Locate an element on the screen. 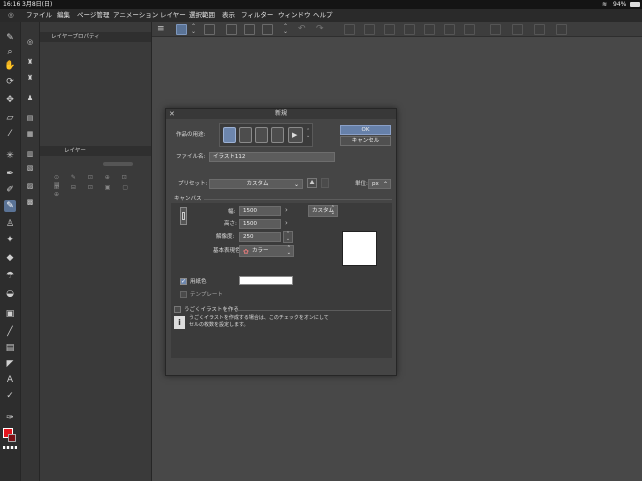  transparent-color-swatch is located at coordinates (10, 447).